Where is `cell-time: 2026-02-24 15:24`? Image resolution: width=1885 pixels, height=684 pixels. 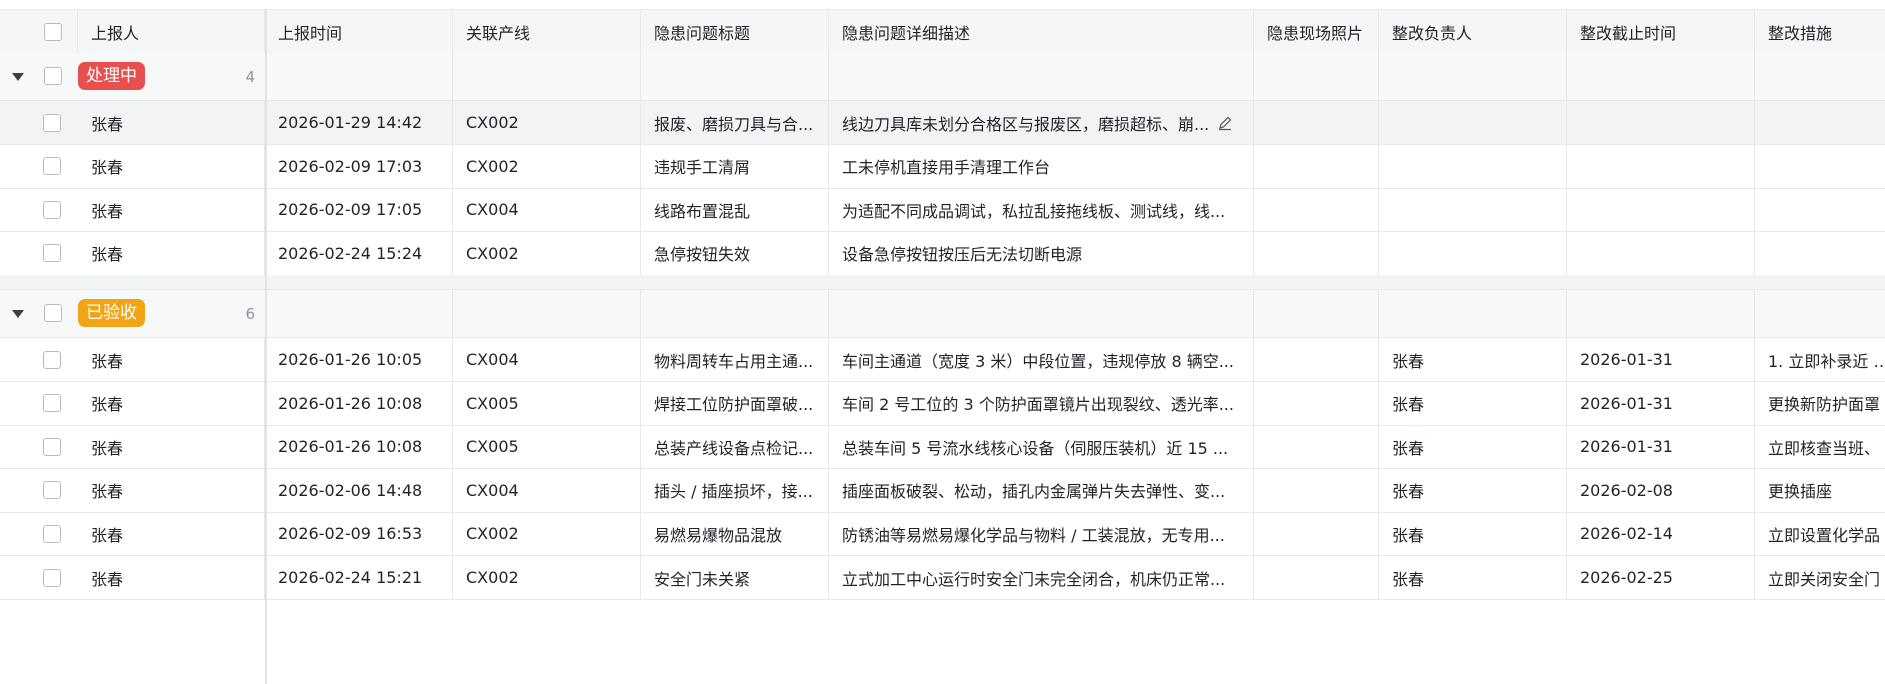 cell-time: 2026-02-24 15:24 is located at coordinates (359, 253).